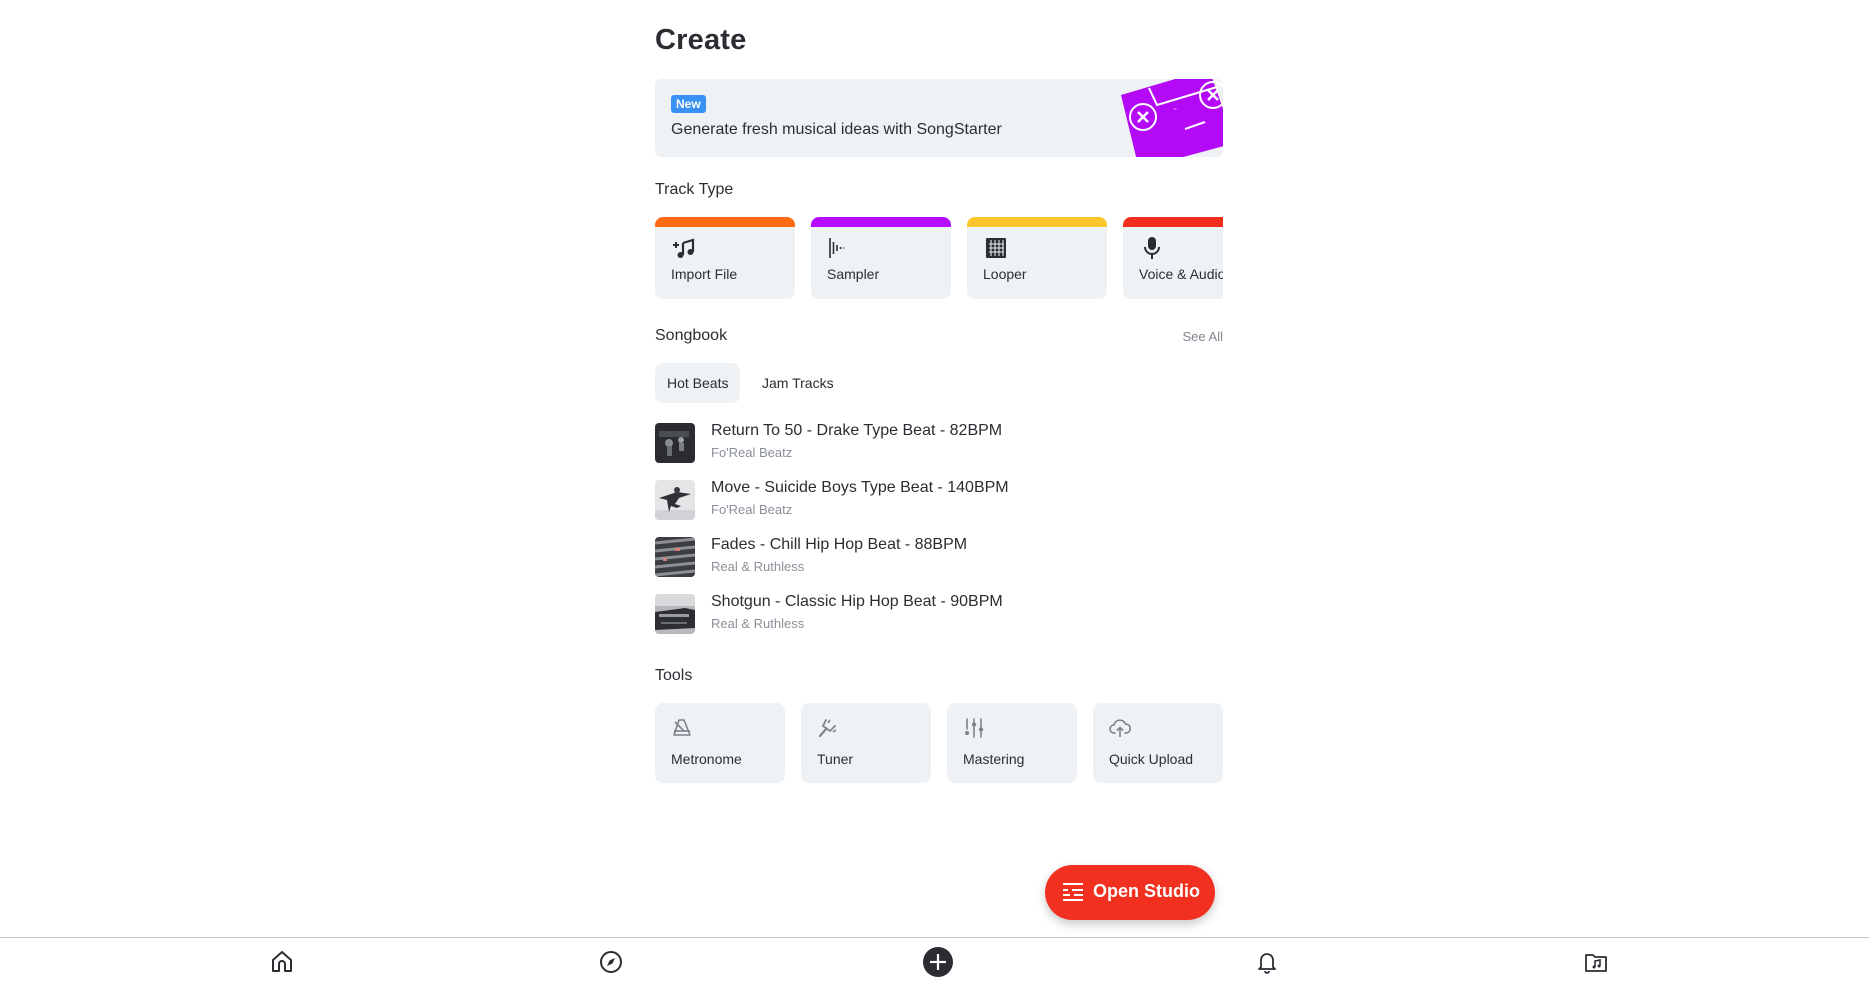 The height and width of the screenshot is (985, 1869). Describe the element at coordinates (706, 759) in the screenshot. I see `tool-label: Metronome` at that location.